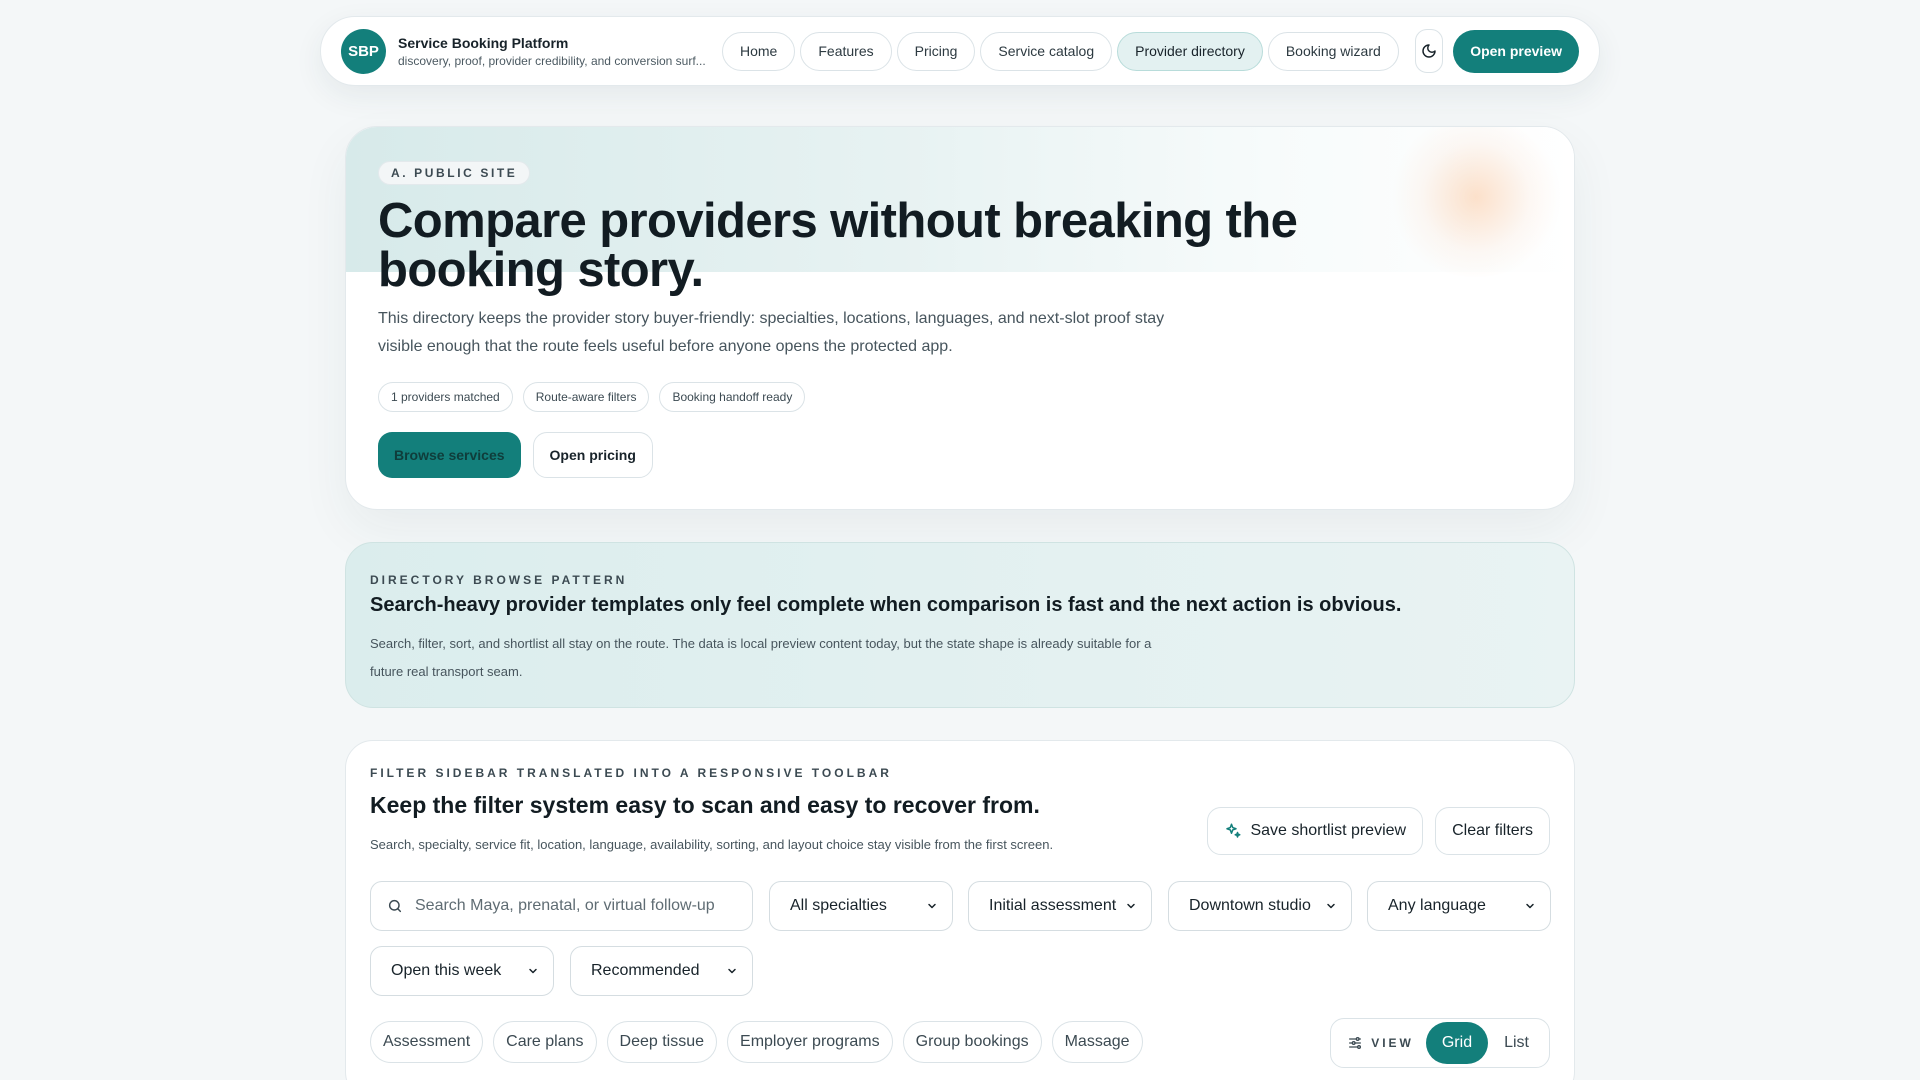  I want to click on tag-group-bookings: Group bookings, so click(972, 1042).